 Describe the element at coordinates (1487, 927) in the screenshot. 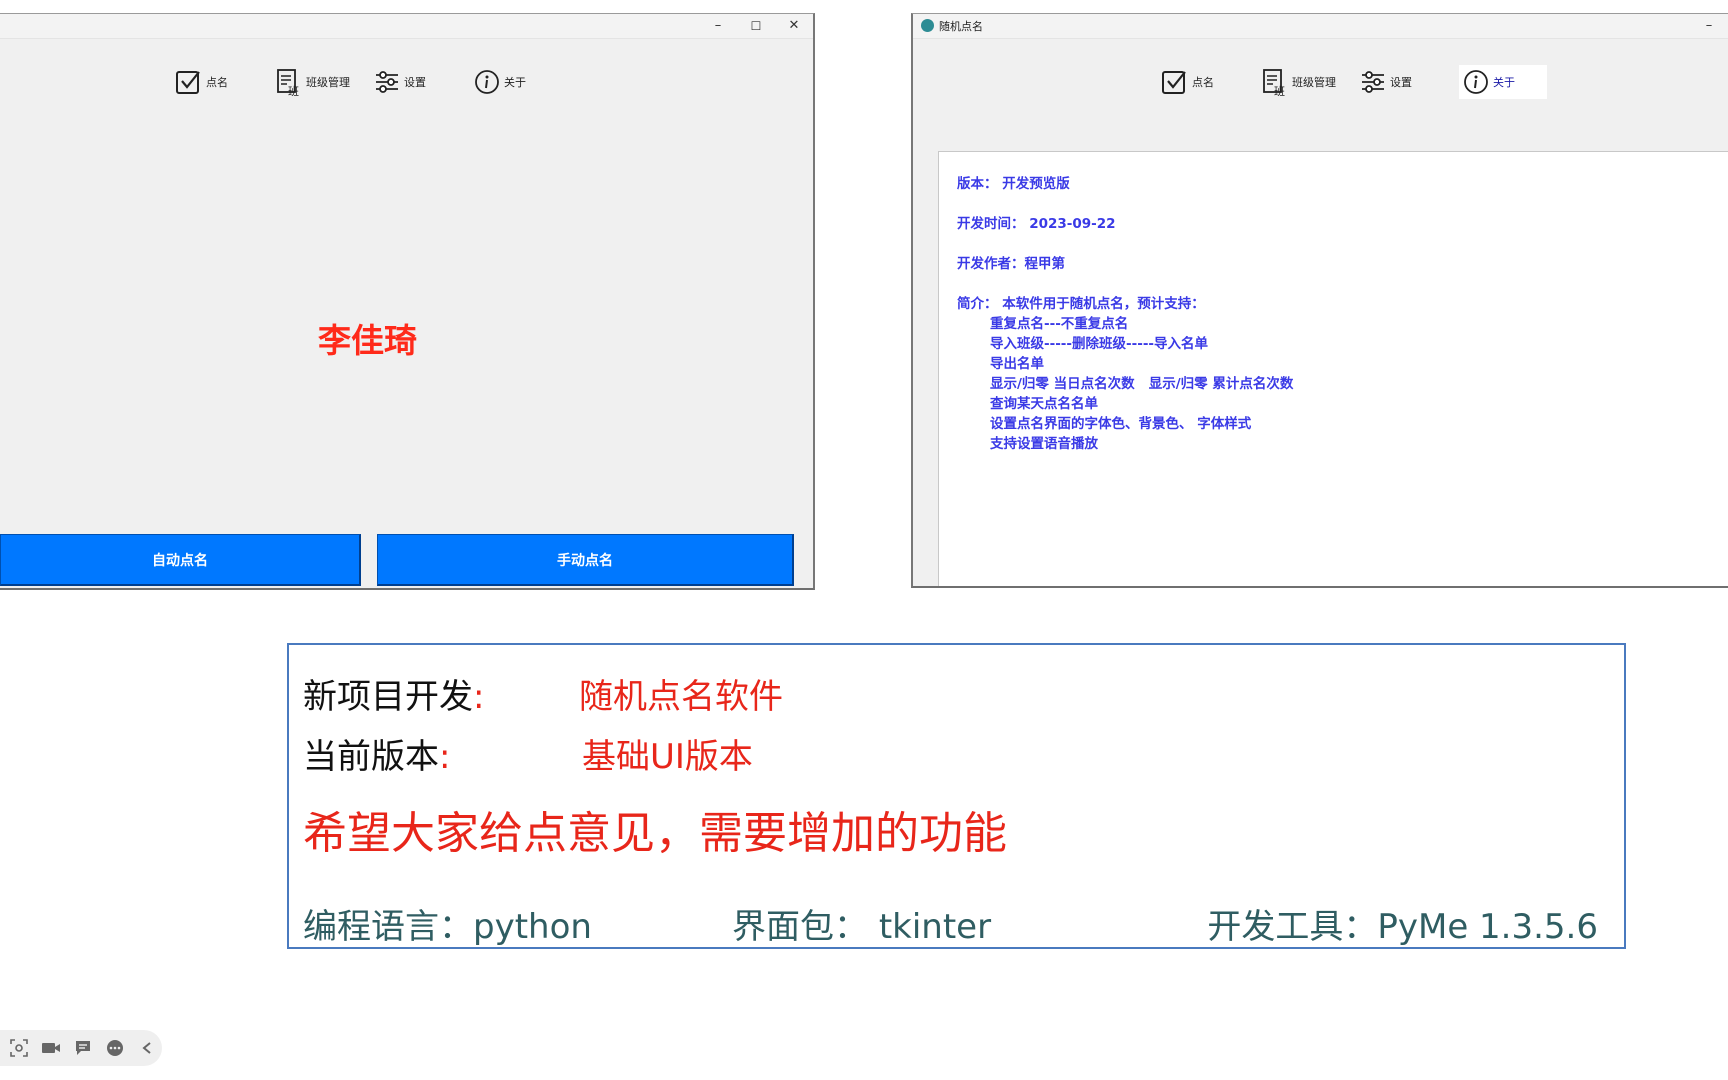

I see `dev-tool-value: PyMe 1.3.5.6` at that location.